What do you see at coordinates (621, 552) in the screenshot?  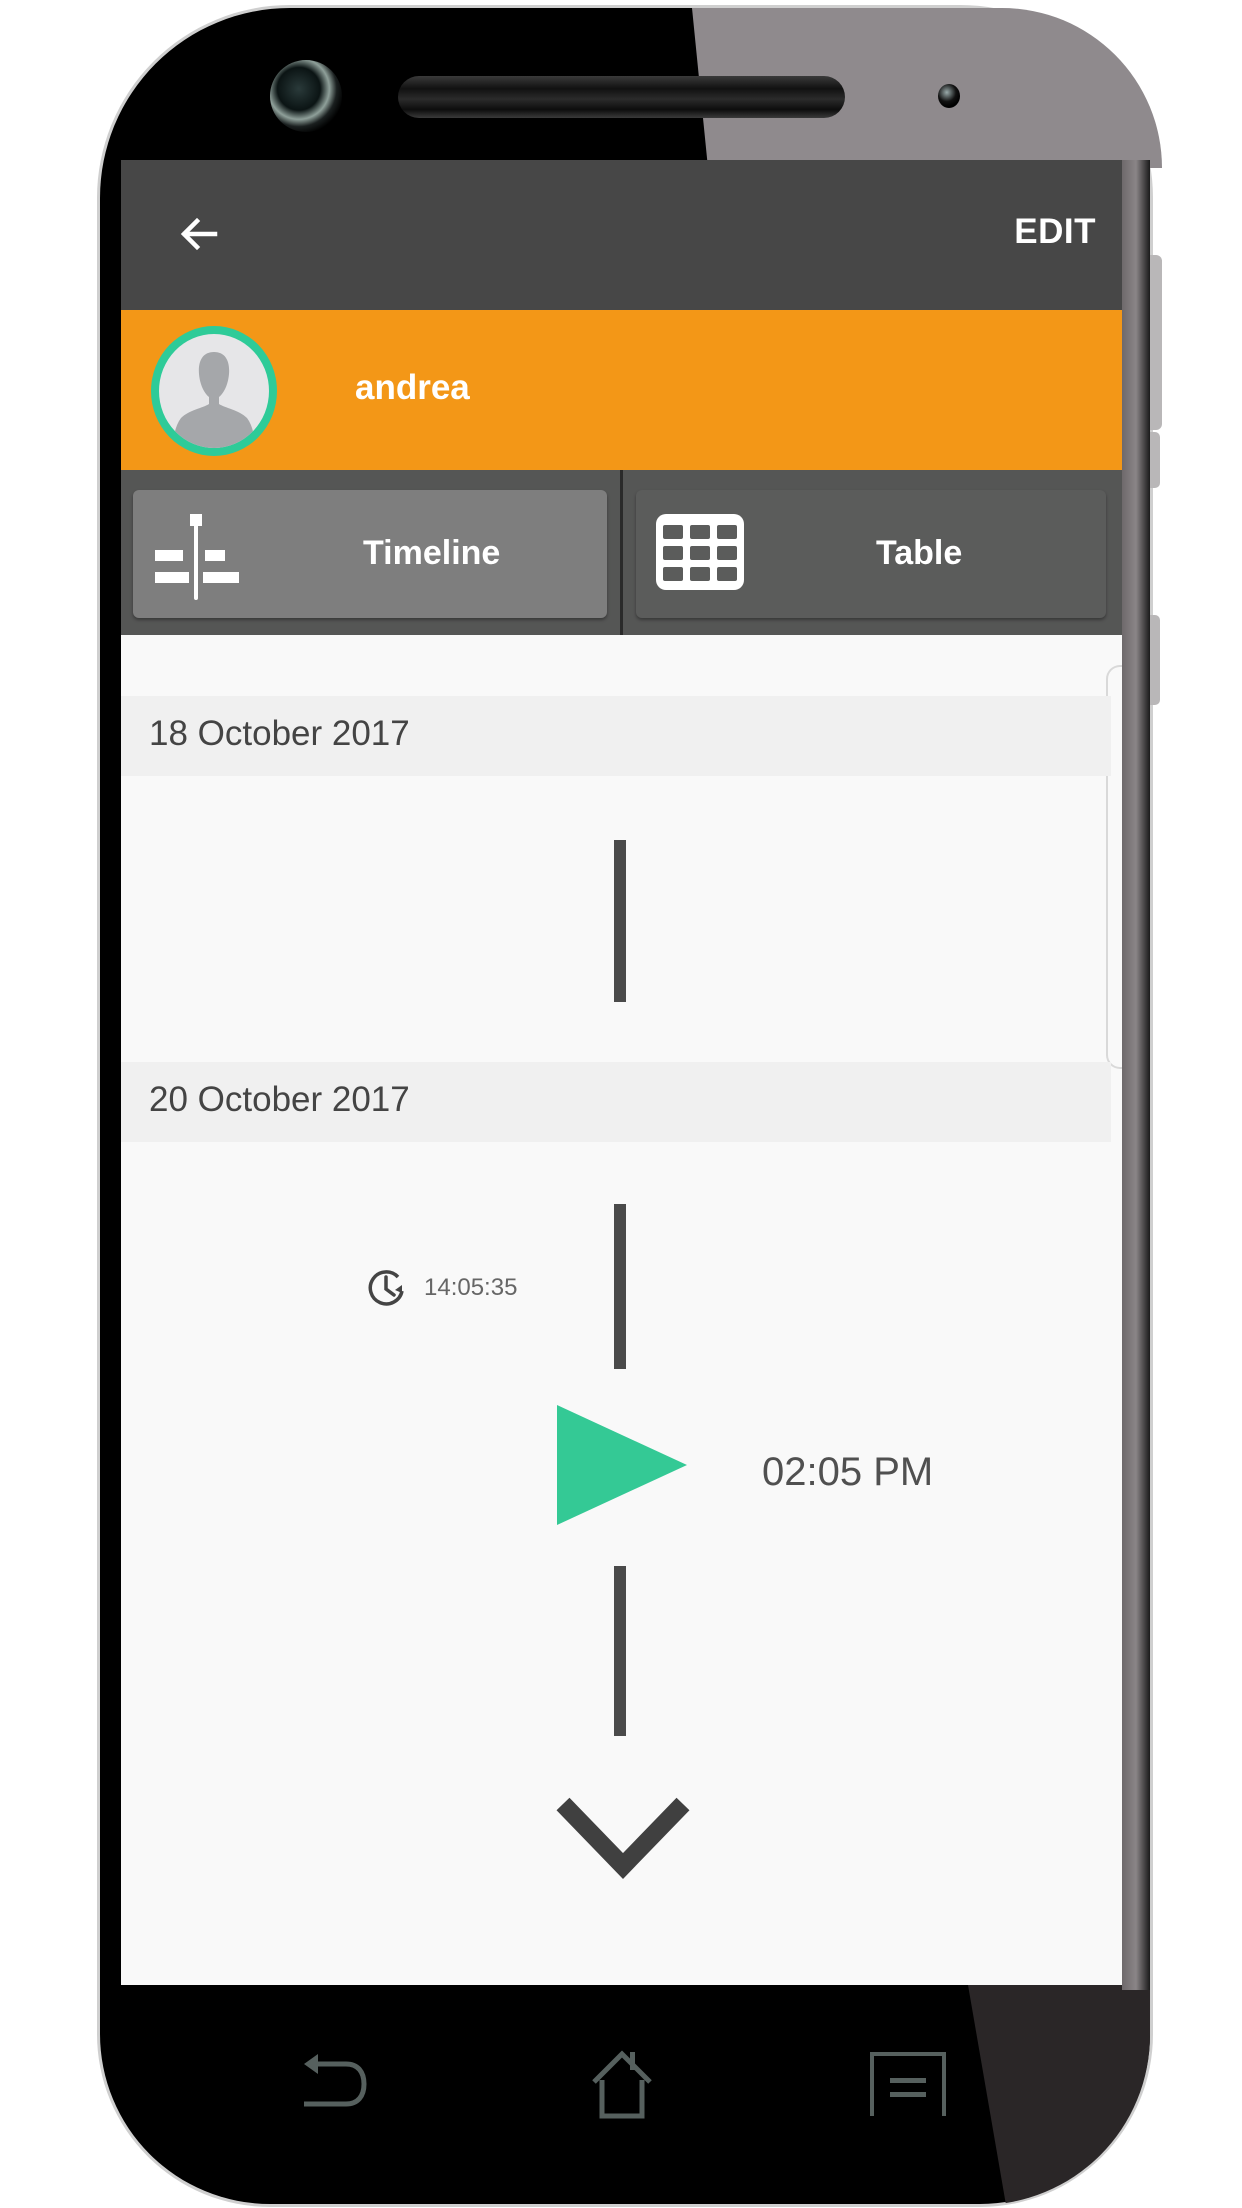 I see `tab-divider` at bounding box center [621, 552].